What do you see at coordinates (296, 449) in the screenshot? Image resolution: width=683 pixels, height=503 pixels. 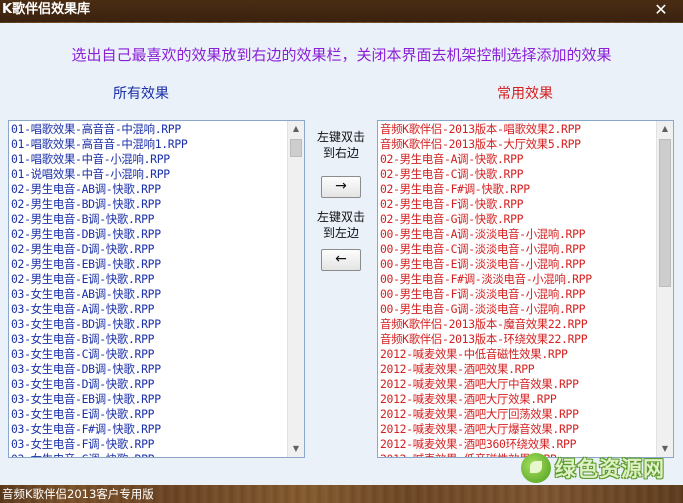 I see `scroll-down-icon: ▼` at bounding box center [296, 449].